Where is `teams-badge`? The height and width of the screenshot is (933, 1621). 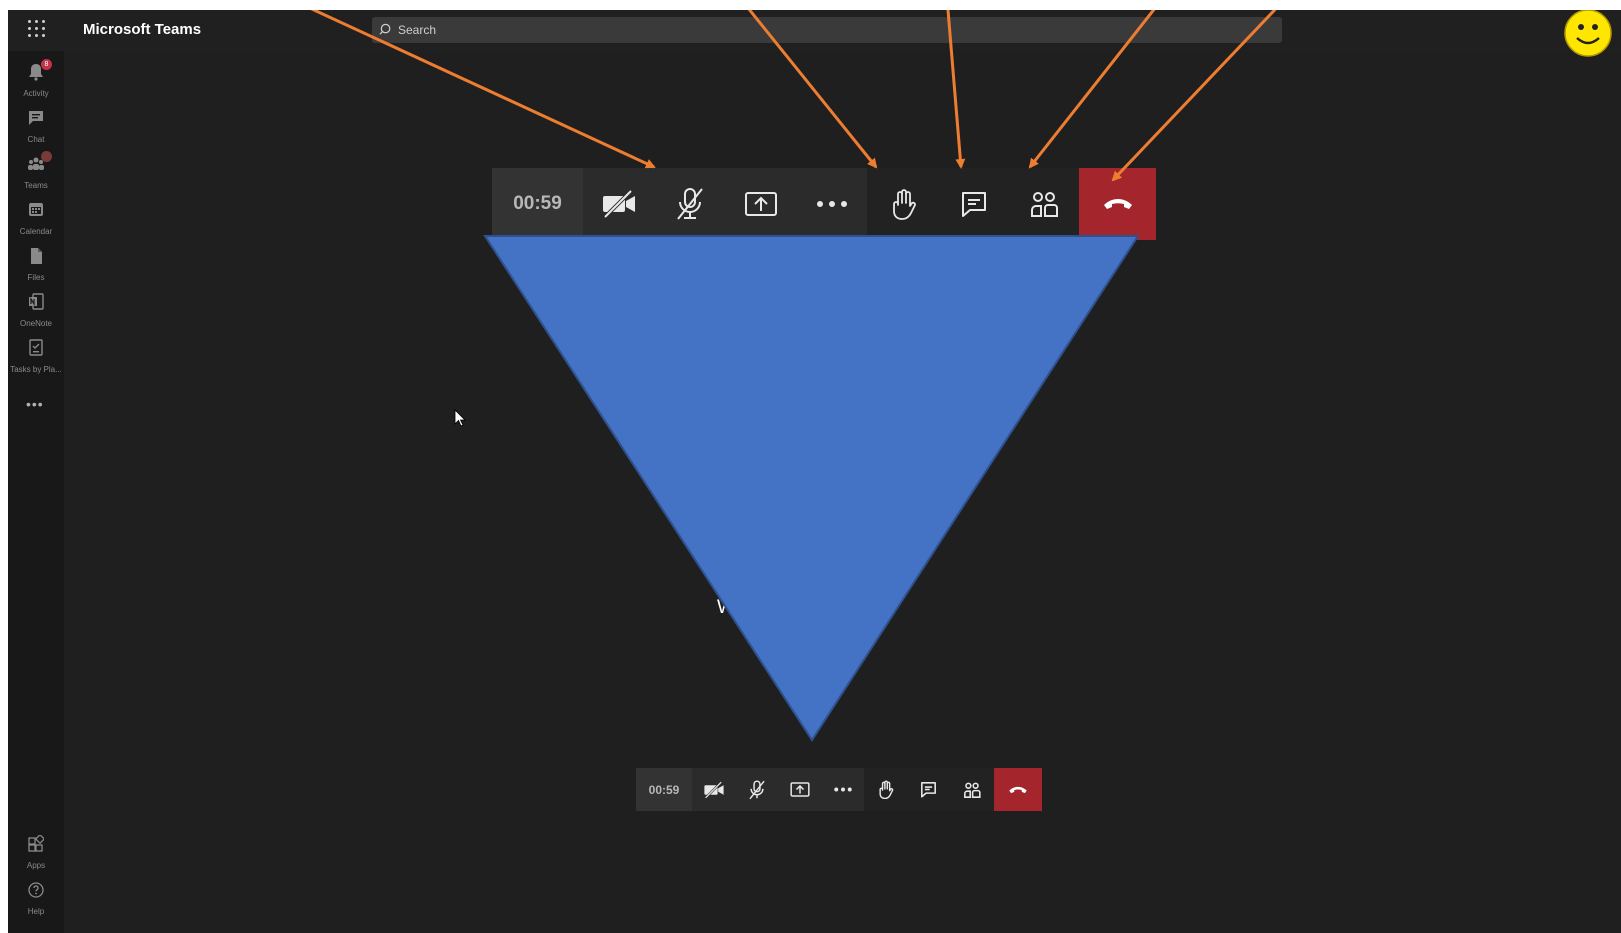
teams-badge is located at coordinates (46, 156).